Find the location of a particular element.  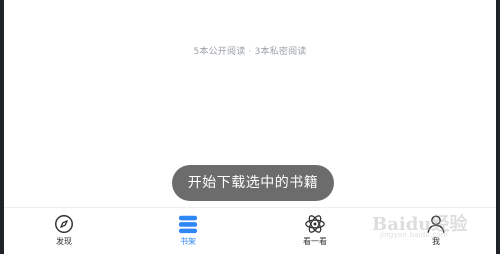

download-toast: 开始下载选中的书籍 is located at coordinates (253, 183).